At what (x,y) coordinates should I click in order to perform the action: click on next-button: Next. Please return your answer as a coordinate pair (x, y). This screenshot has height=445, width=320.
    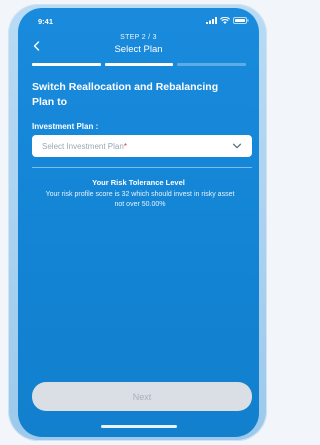
    Looking at the image, I should click on (142, 396).